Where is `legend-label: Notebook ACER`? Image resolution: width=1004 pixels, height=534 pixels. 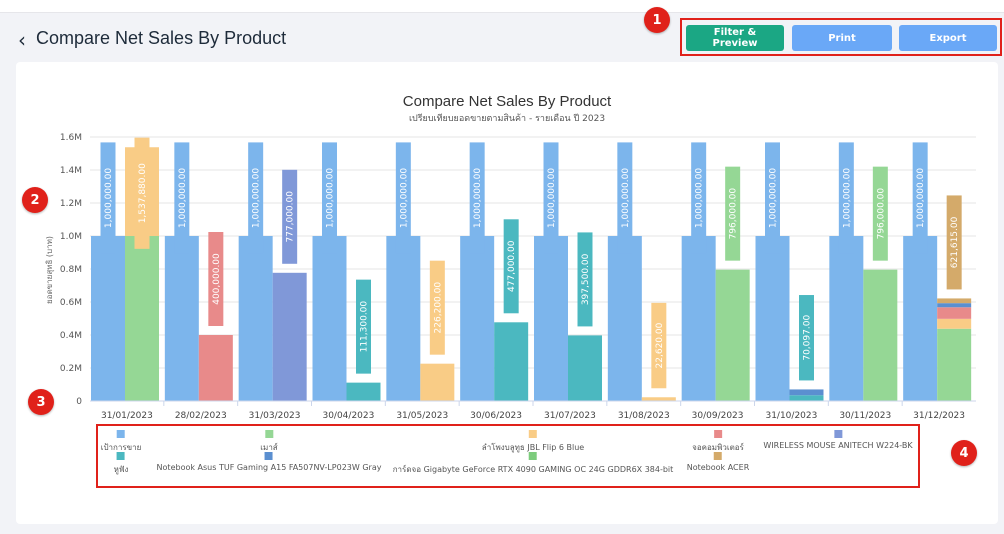
legend-label: Notebook ACER is located at coordinates (718, 467).